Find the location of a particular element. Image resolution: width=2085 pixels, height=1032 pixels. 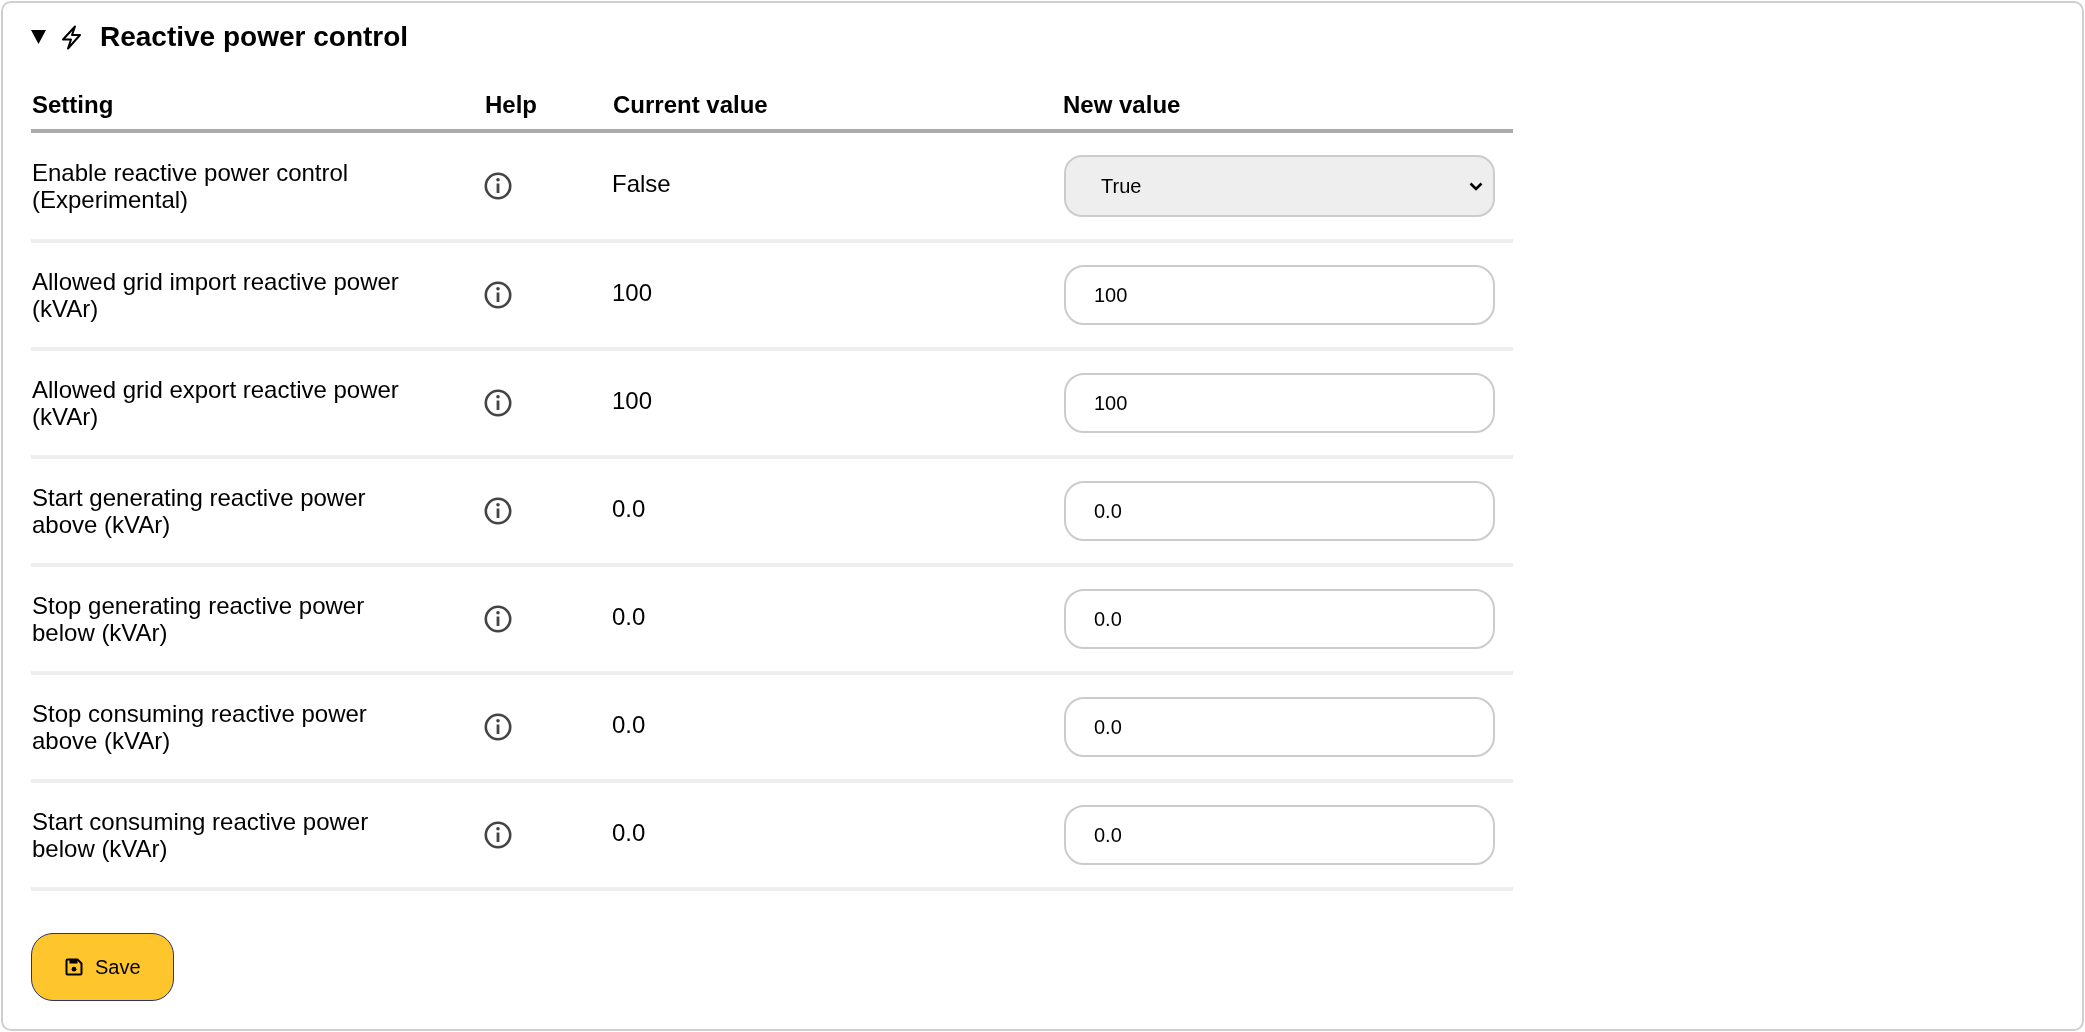

setting-label: Start generating reactive power above (kVAr) is located at coordinates (199, 511).